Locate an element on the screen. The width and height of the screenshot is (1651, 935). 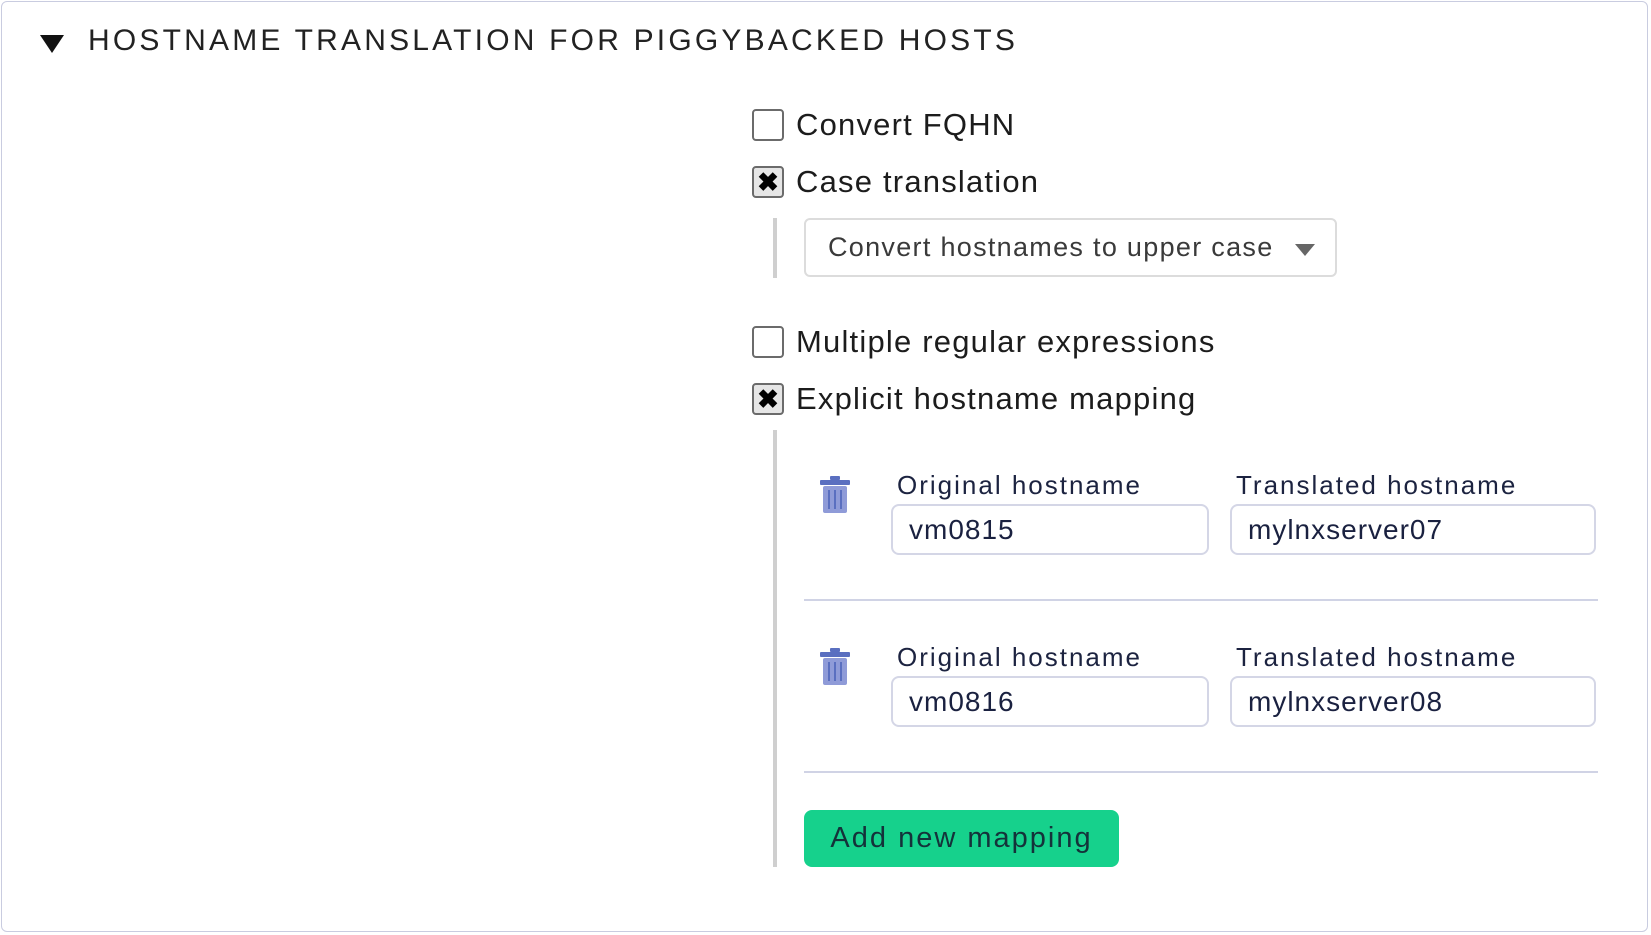
option-multiple-regex: Multiple regular expressions is located at coordinates (984, 342).